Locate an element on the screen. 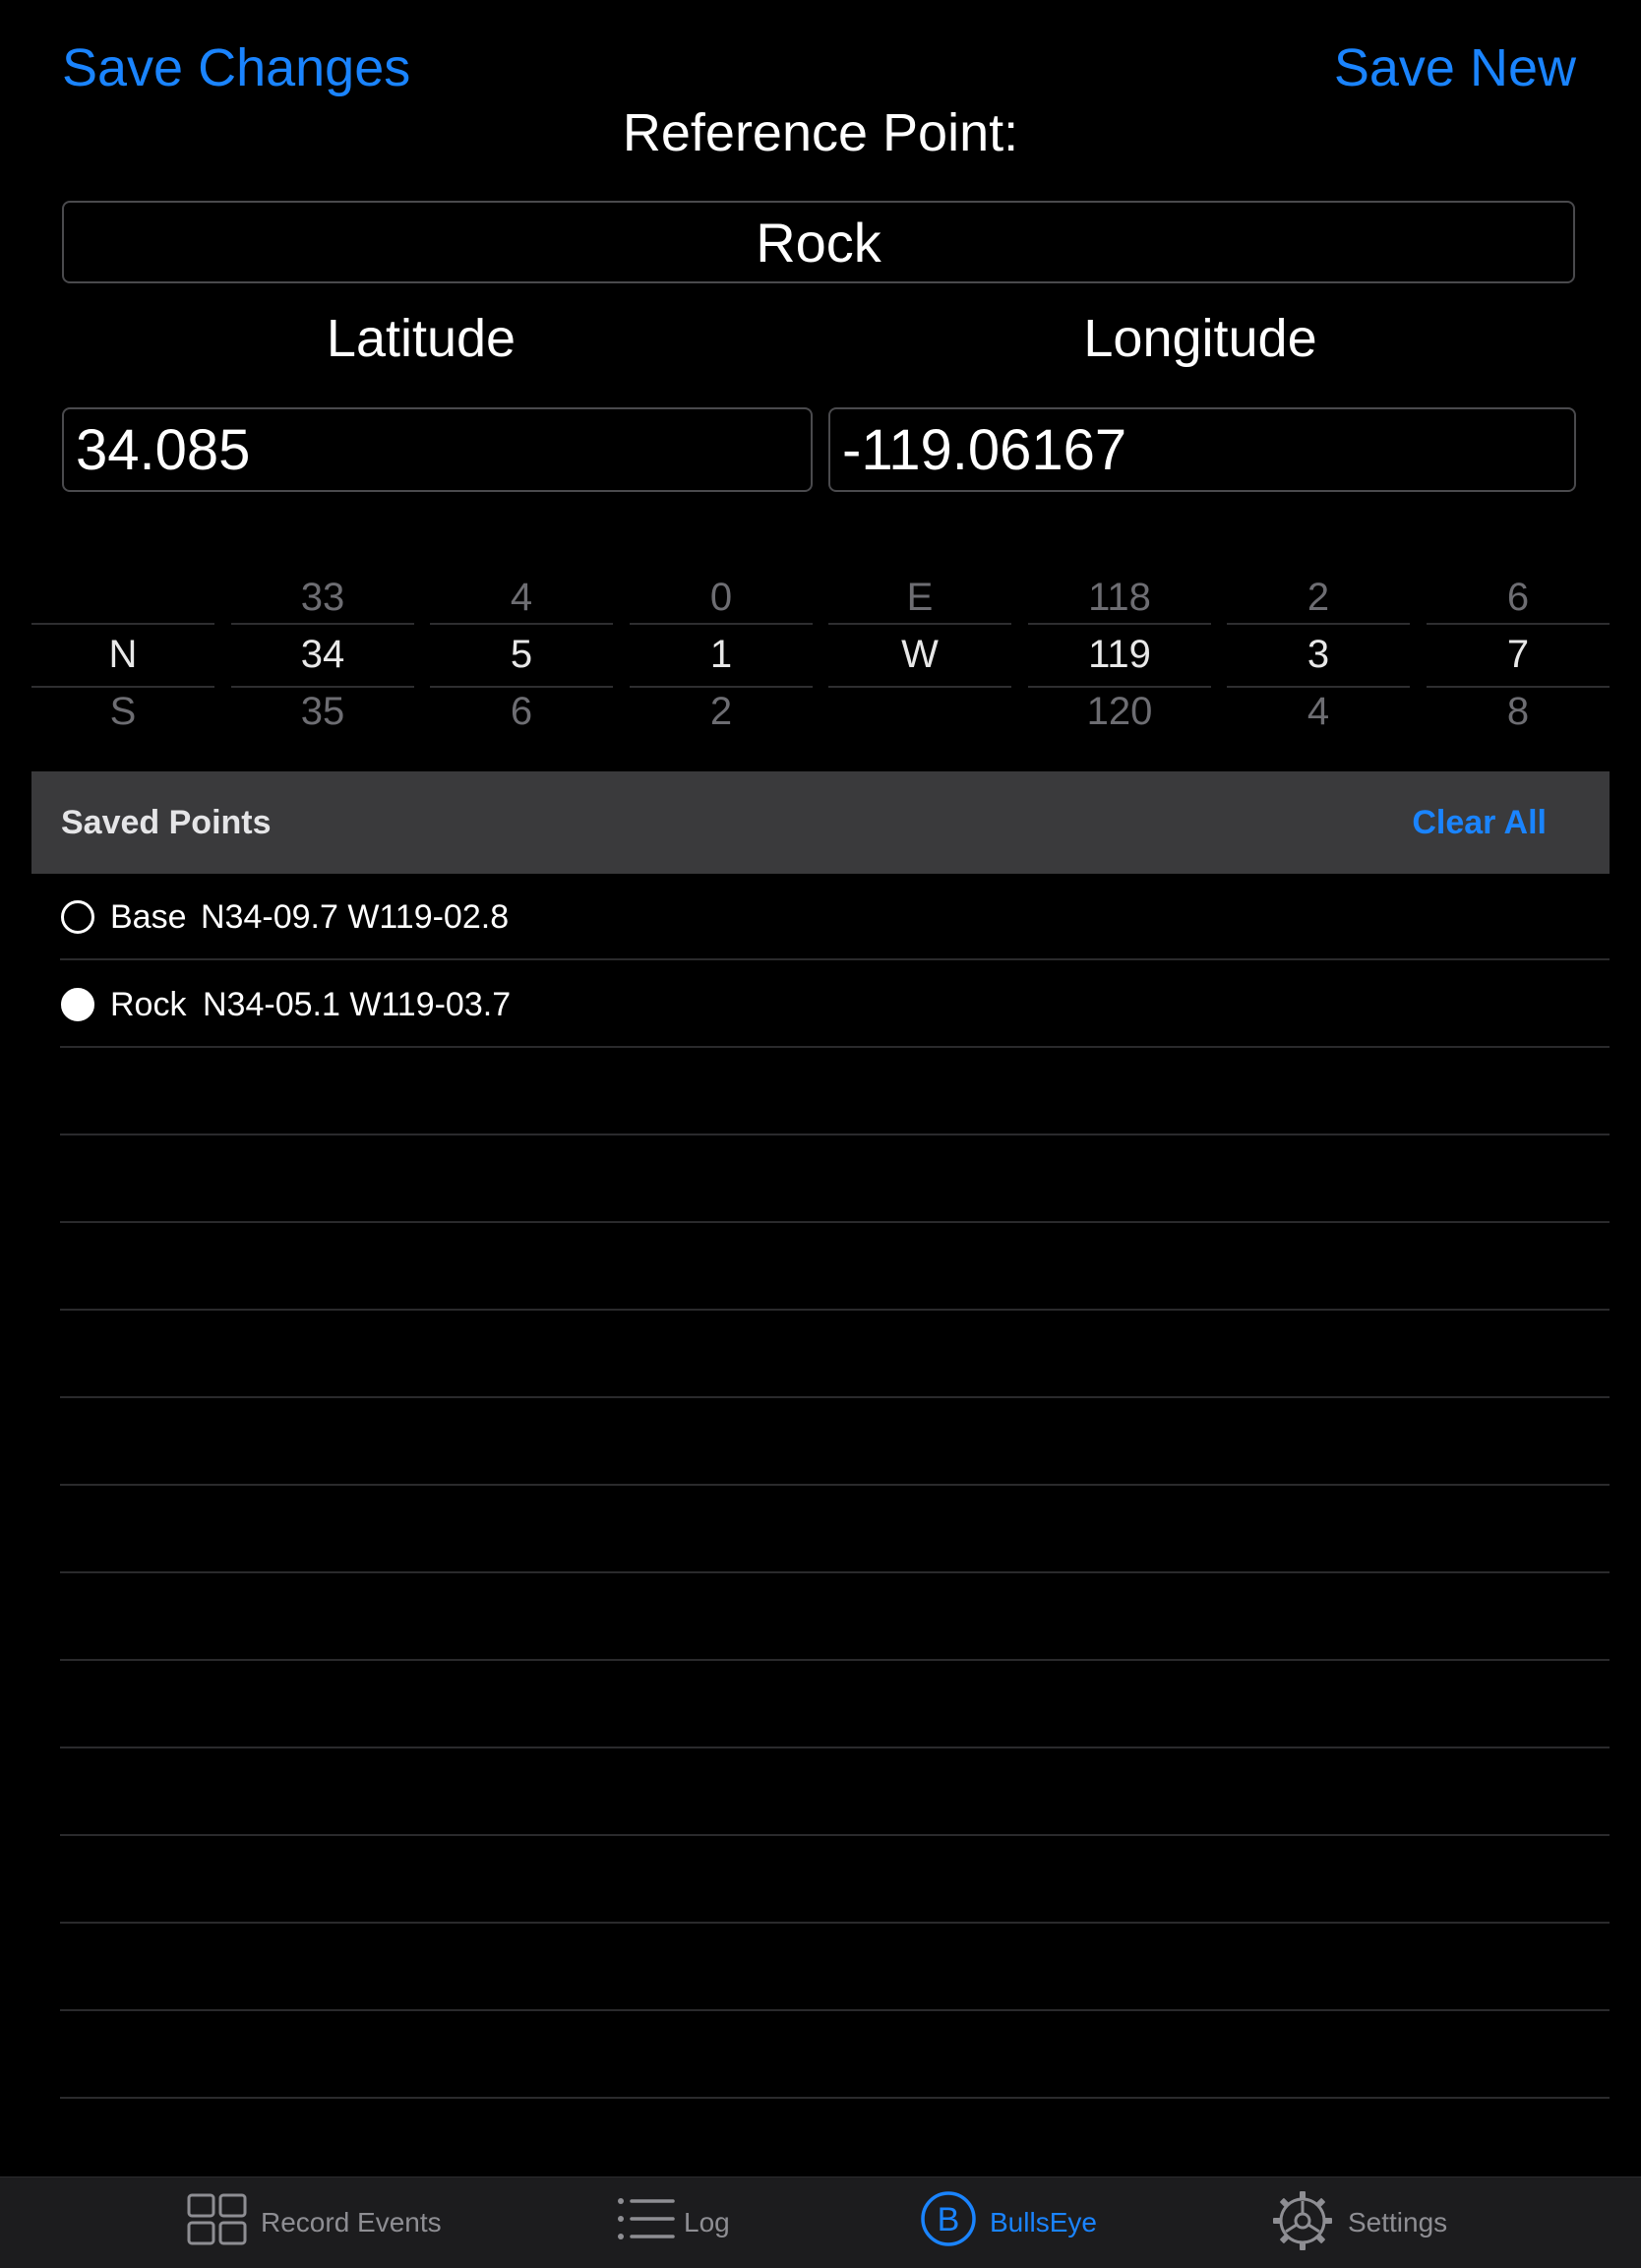 The width and height of the screenshot is (1641, 2268). svg-text: B is located at coordinates (949, 2219).